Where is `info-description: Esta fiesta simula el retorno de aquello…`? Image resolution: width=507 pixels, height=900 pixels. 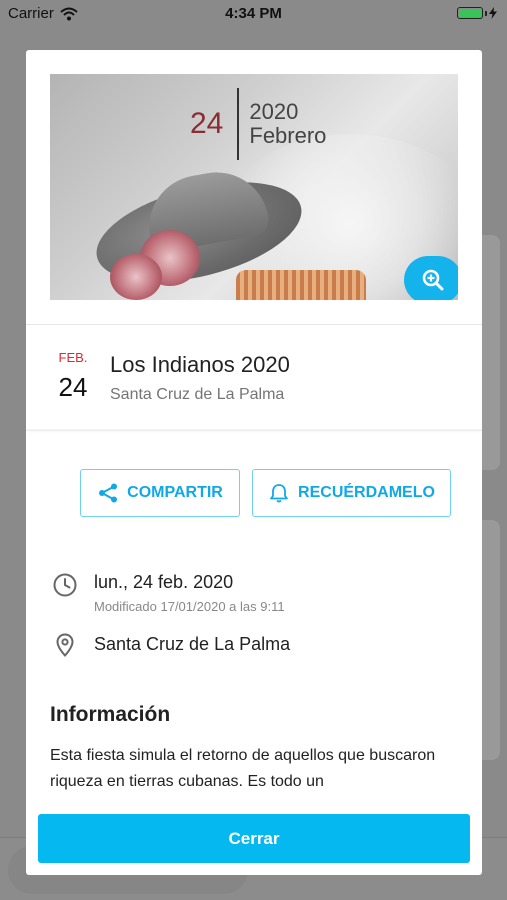
info-description: Esta fiesta simula el retorno de aquello… is located at coordinates (243, 768).